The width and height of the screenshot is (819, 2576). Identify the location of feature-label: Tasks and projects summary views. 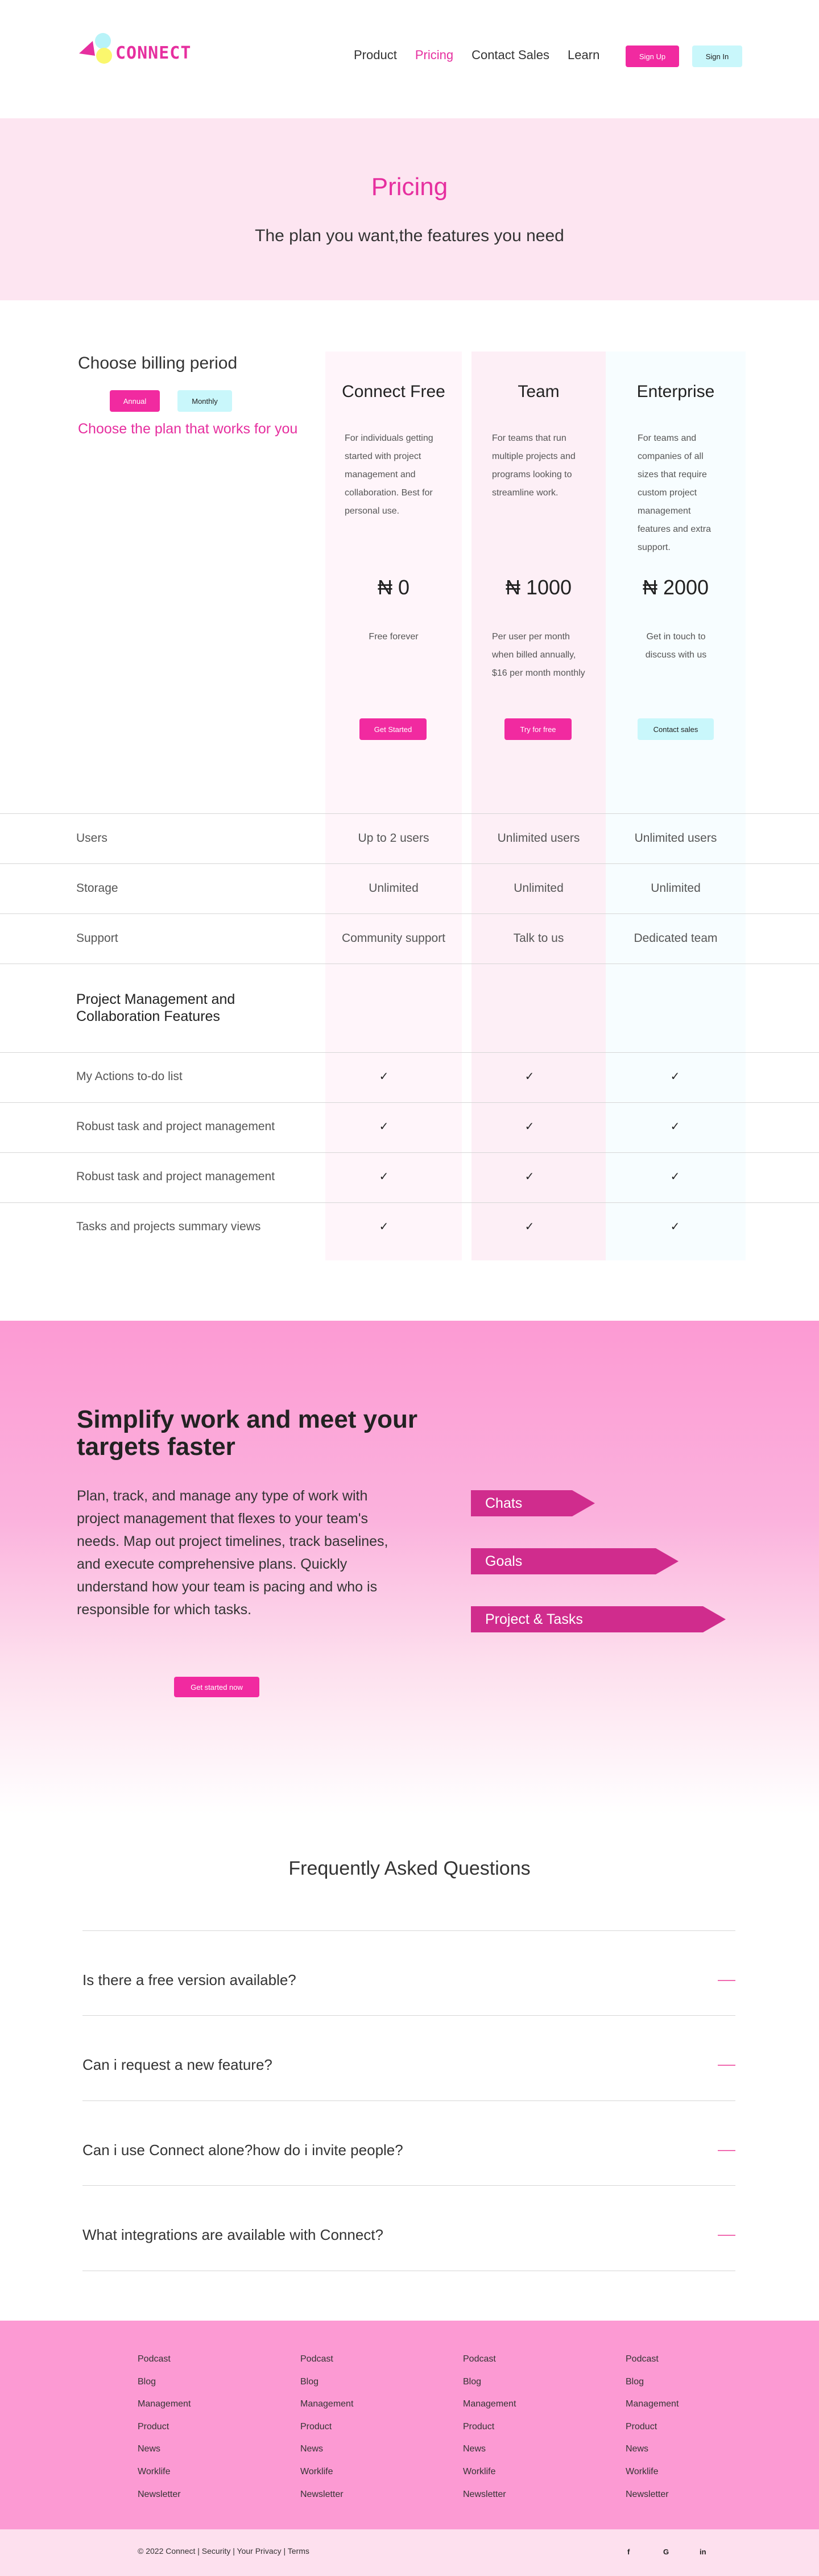
(168, 1227).